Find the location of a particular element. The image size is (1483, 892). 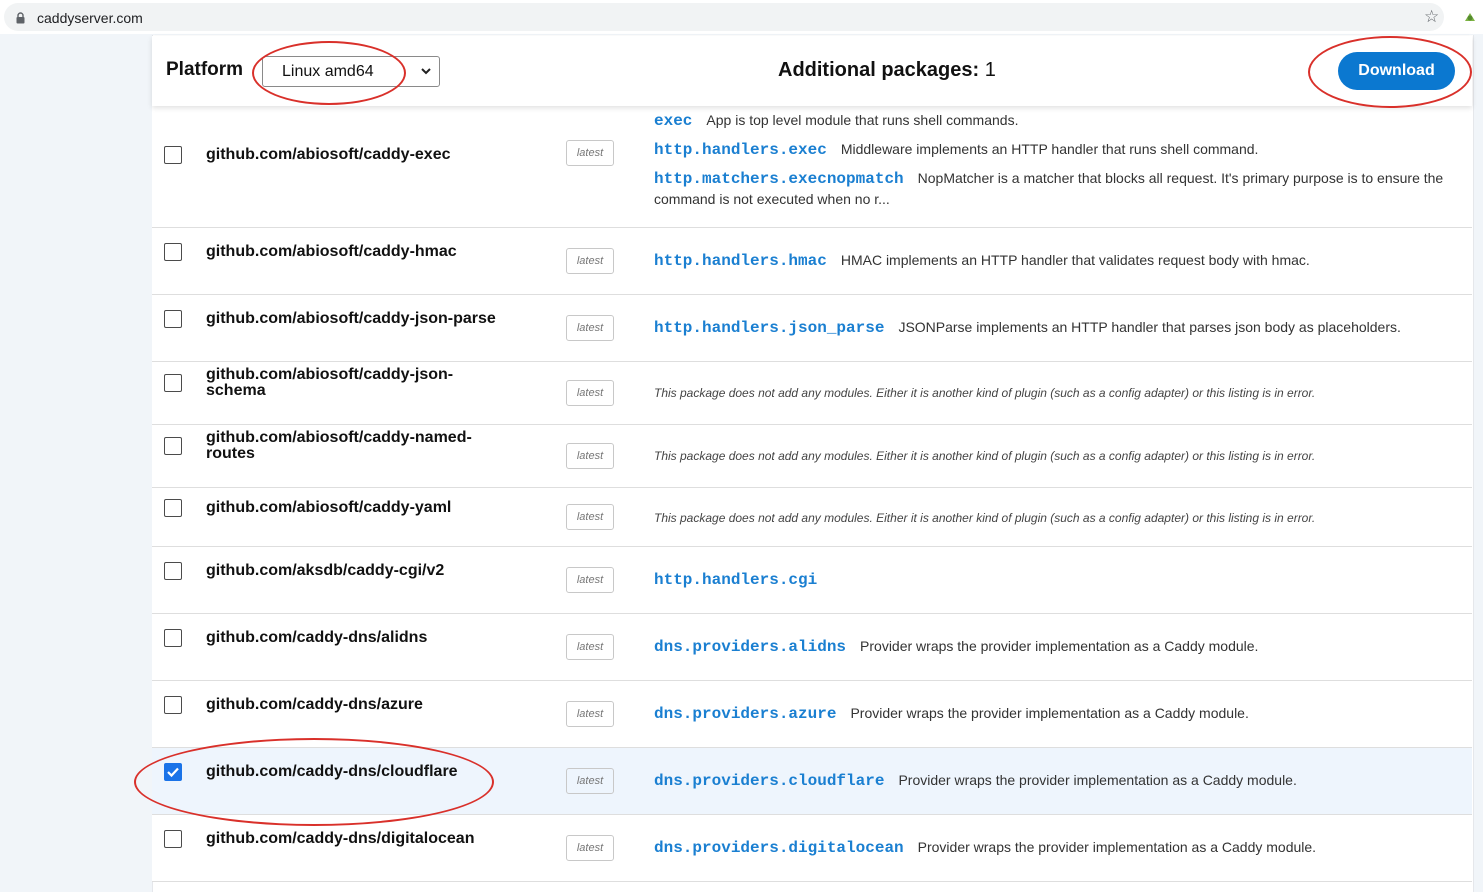

module-item: http.handlers.cgi is located at coordinates (1054, 579).